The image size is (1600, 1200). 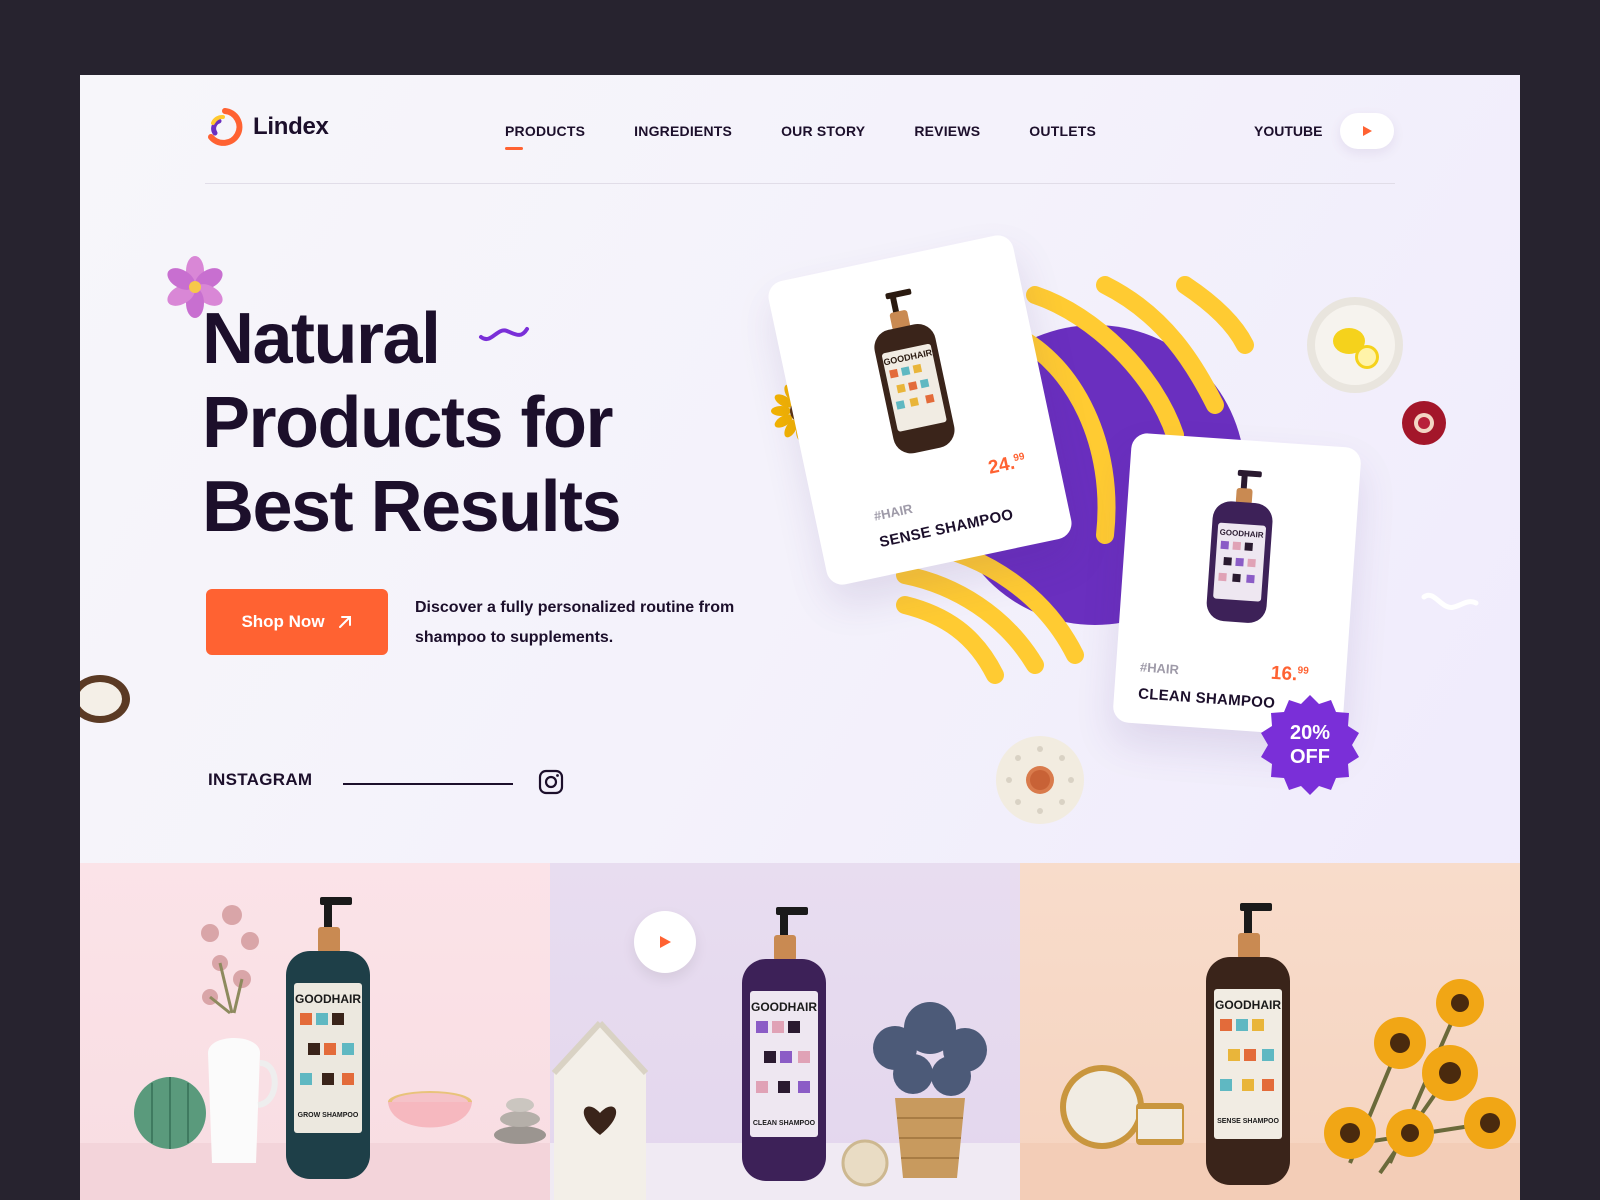 What do you see at coordinates (823, 131) in the screenshot?
I see `nav-item-our-story: OUR STORY` at bounding box center [823, 131].